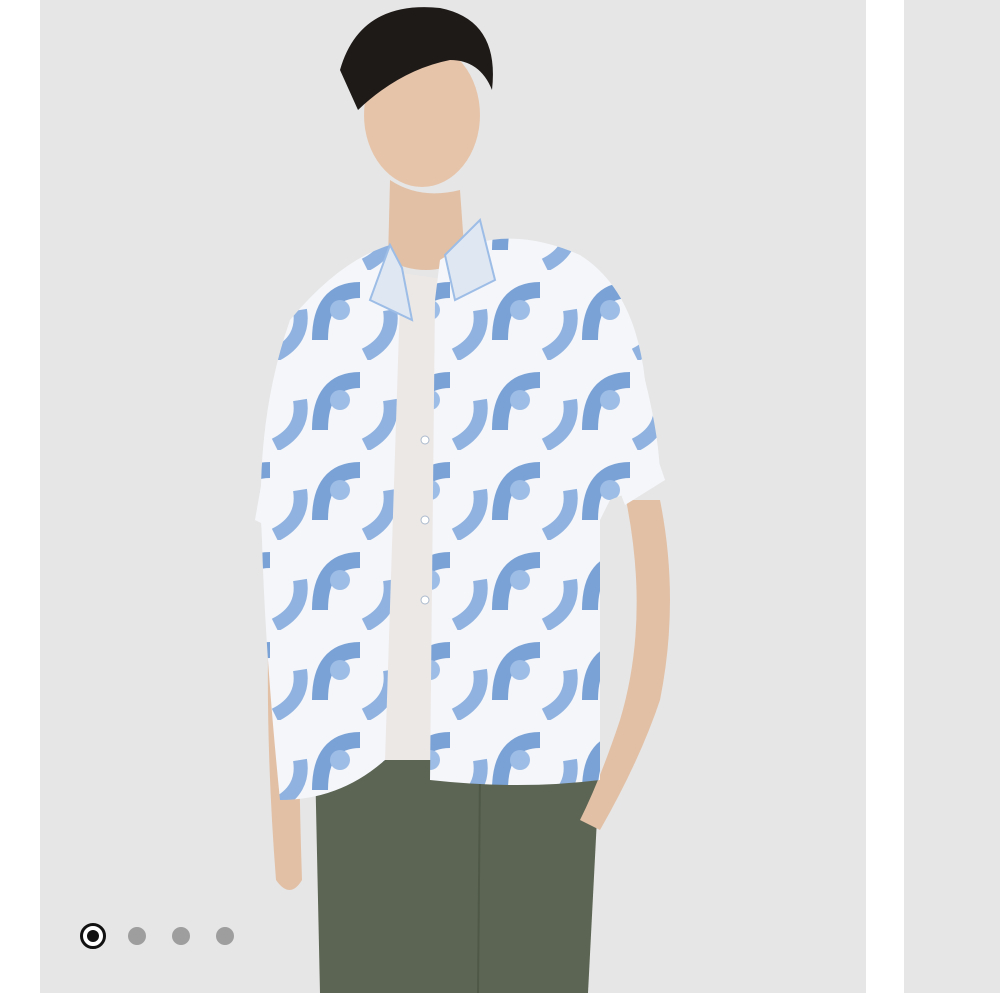 This screenshot has height=1000, width=1000. What do you see at coordinates (150, 936) in the screenshot?
I see `carousel-pagination` at bounding box center [150, 936].